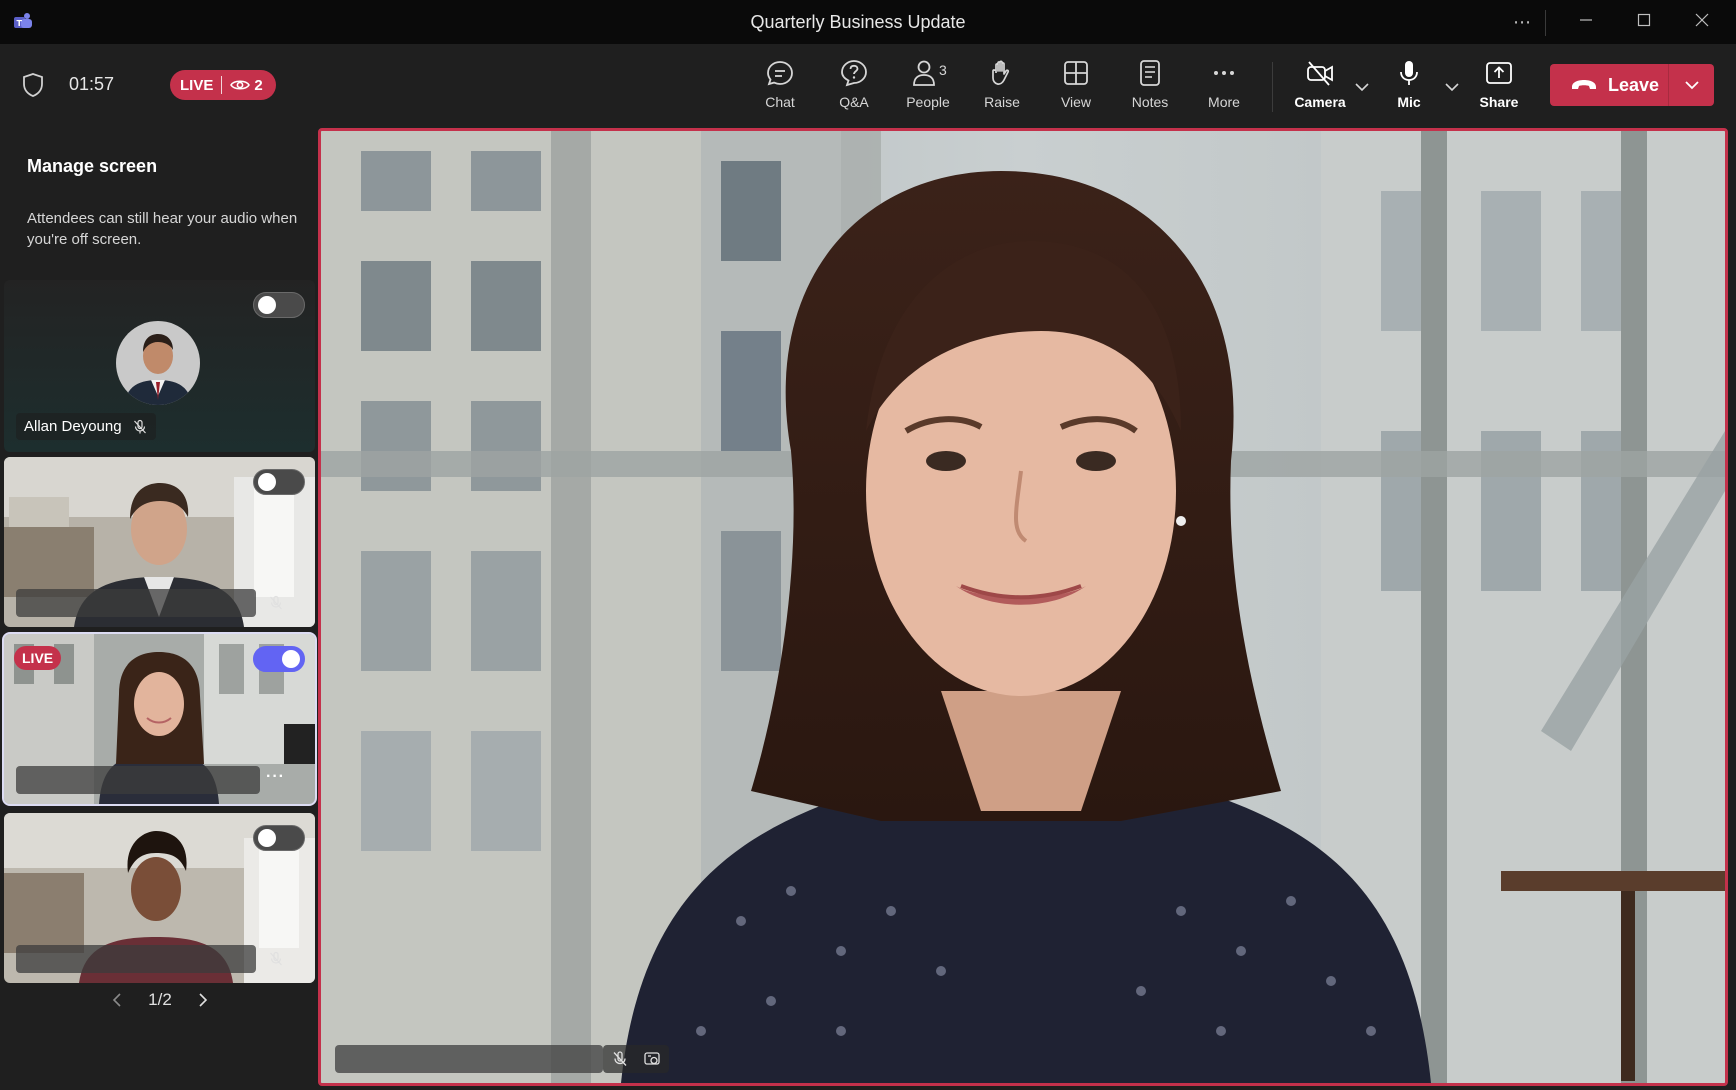 The height and width of the screenshot is (1090, 1736). I want to click on window-title: Quarterly Business Update, so click(858, 22).